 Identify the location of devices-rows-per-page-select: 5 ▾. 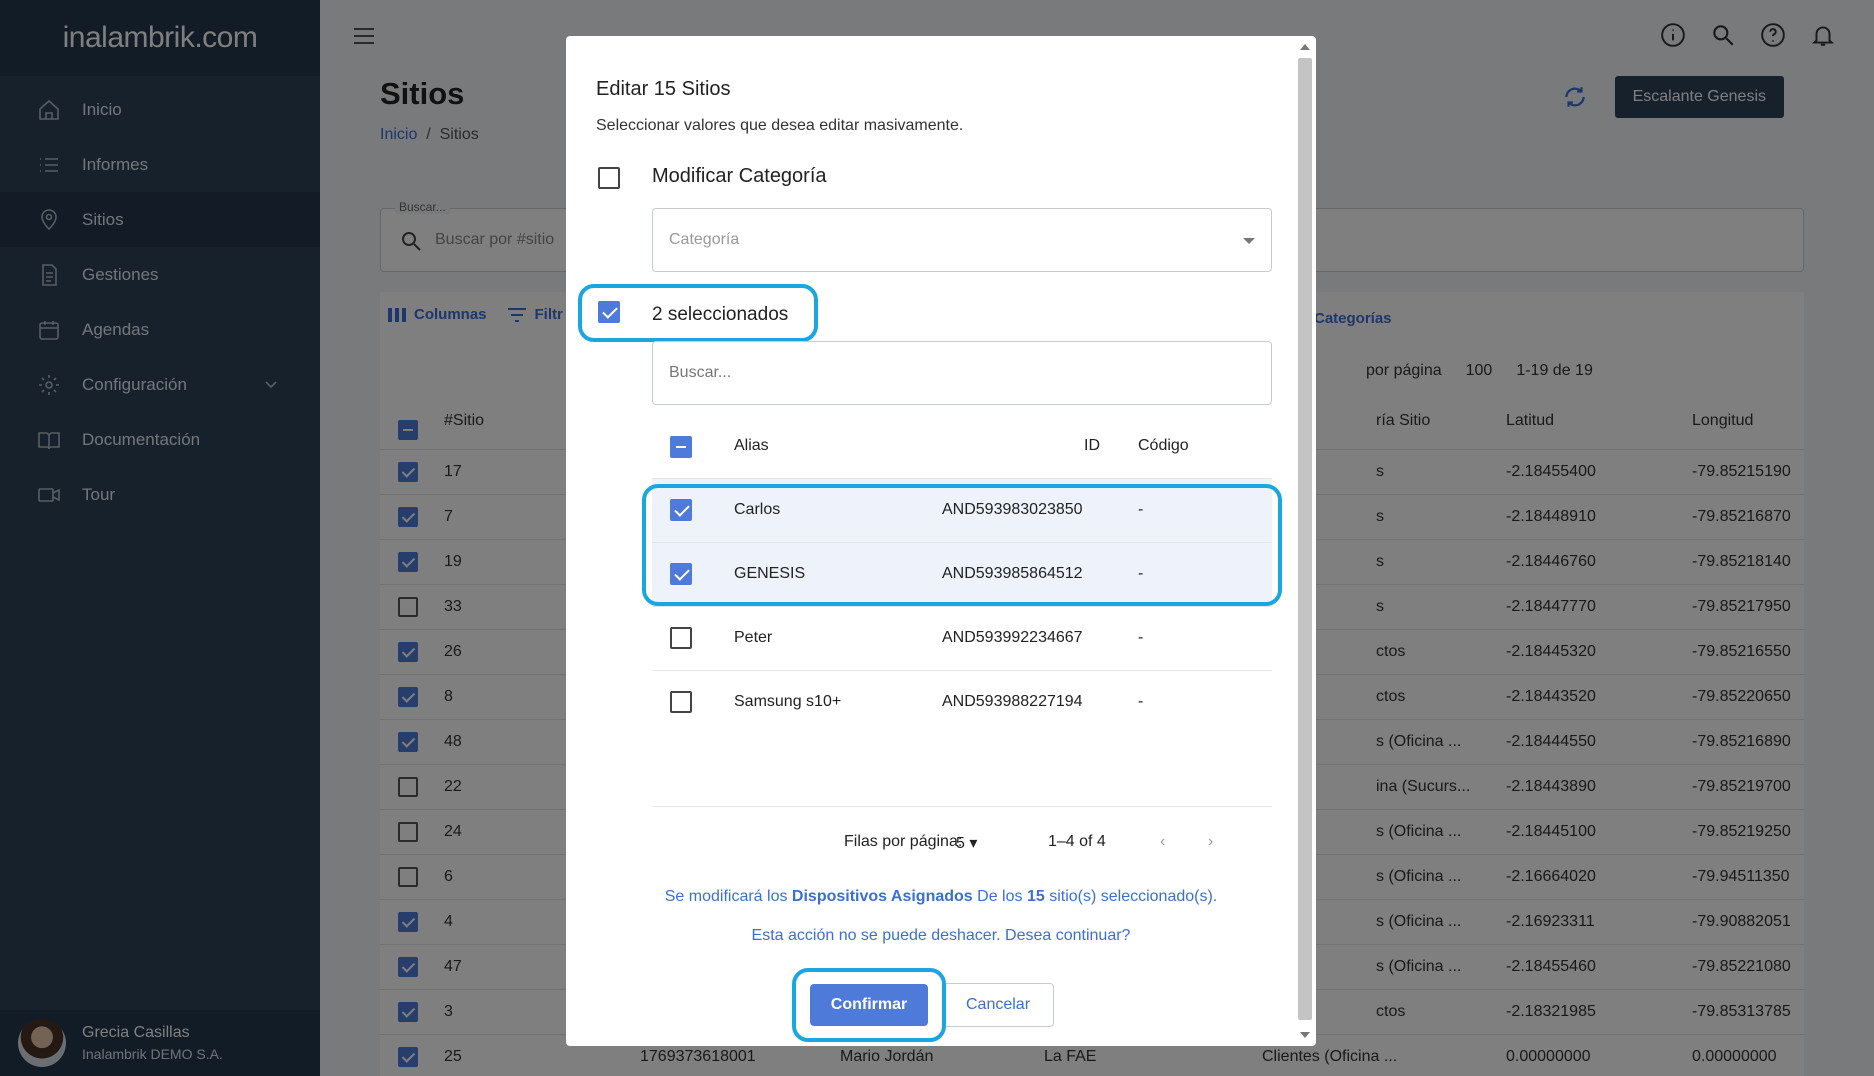
(966, 843).